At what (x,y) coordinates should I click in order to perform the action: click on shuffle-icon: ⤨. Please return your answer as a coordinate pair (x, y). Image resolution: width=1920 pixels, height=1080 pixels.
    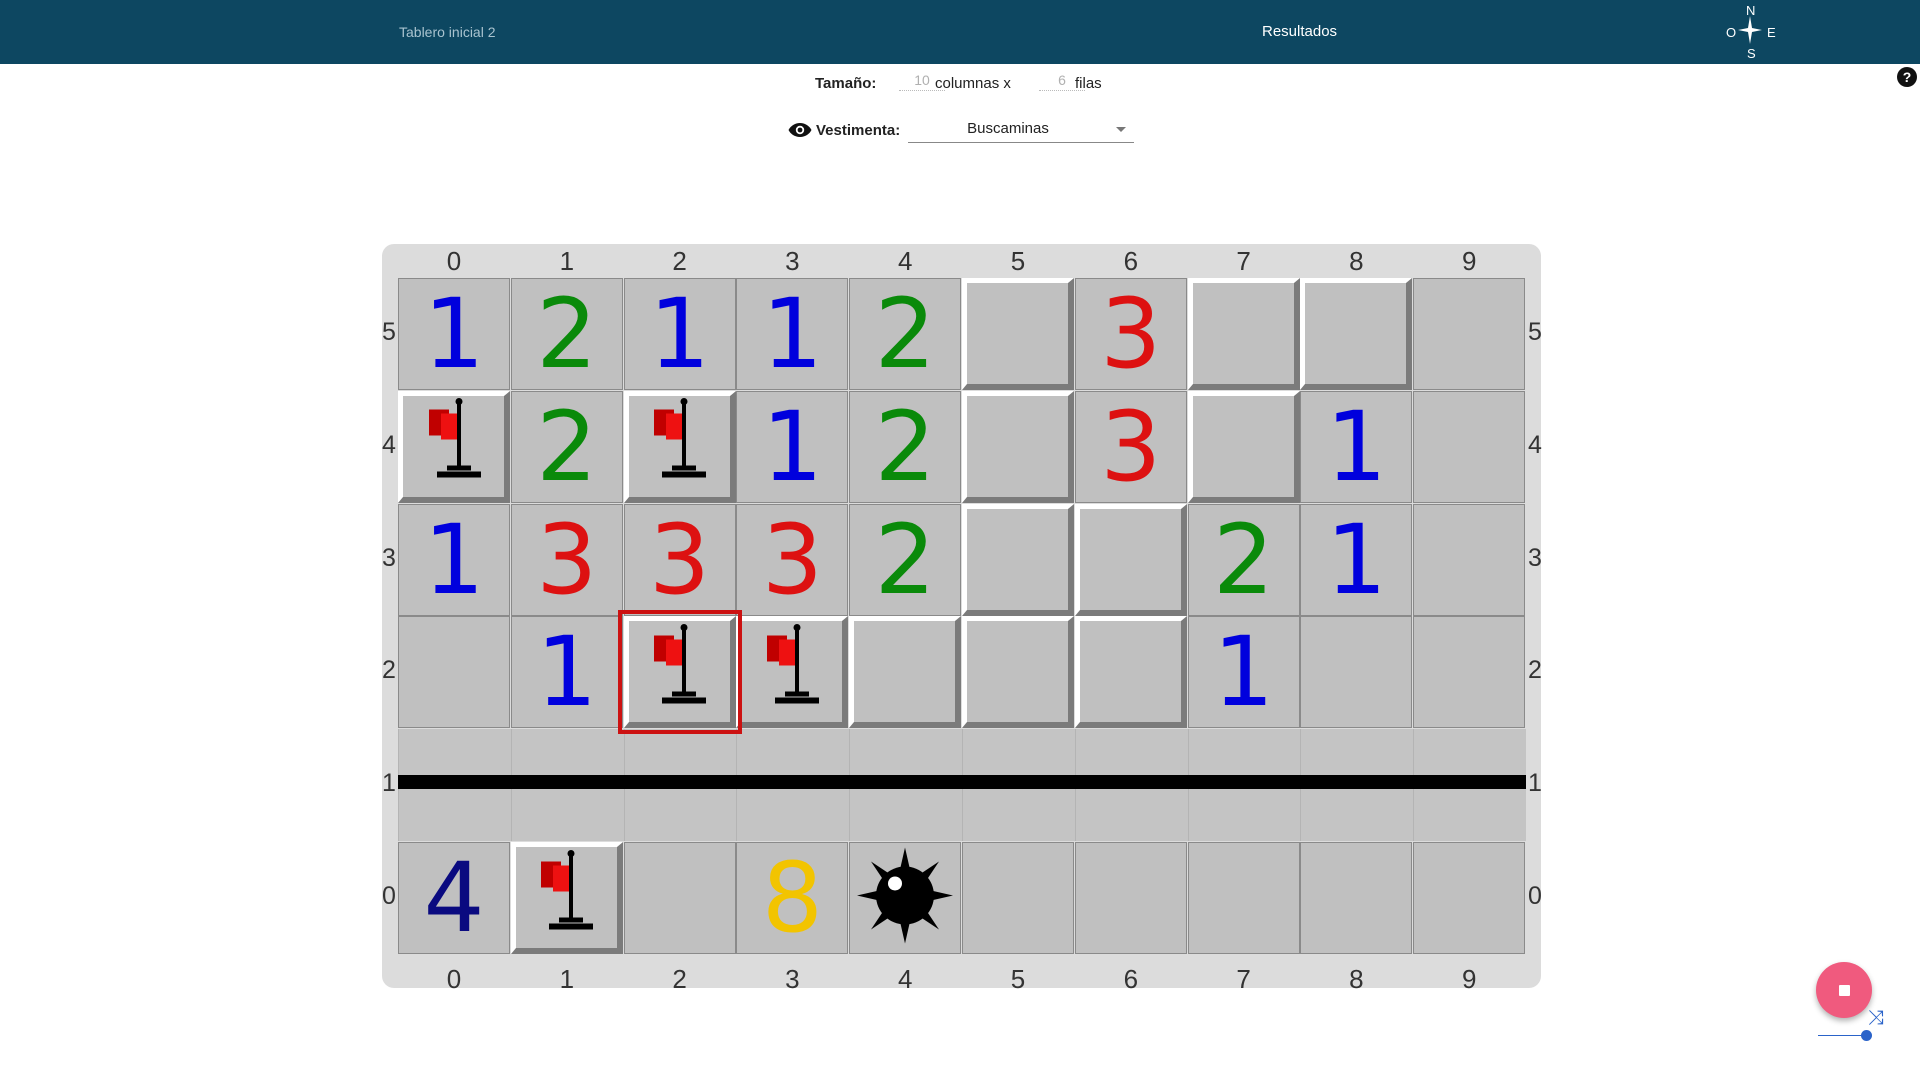
    Looking at the image, I should click on (1876, 1018).